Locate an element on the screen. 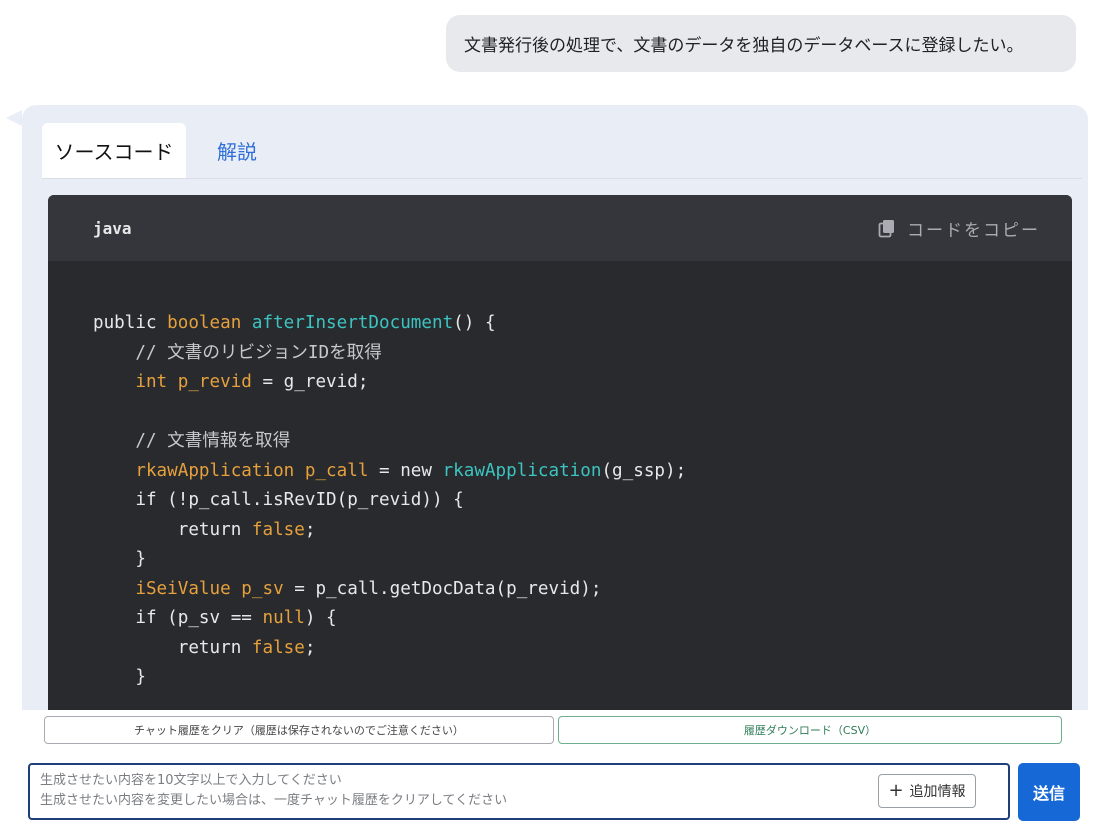  code-line: // 文書のリビジョンIDを取得 is located at coordinates (582, 354).